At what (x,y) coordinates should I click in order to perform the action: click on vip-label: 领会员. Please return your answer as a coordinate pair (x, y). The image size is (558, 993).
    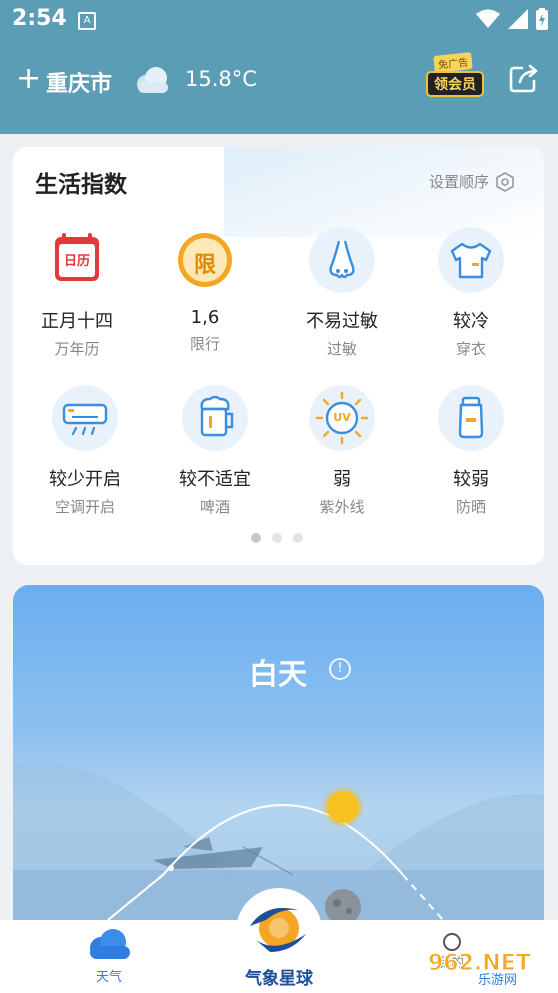
    Looking at the image, I should click on (455, 84).